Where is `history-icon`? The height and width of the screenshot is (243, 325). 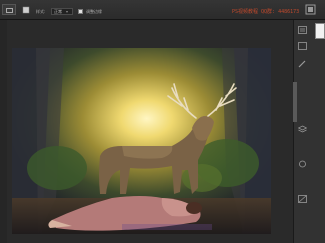
history-icon is located at coordinates (302, 30).